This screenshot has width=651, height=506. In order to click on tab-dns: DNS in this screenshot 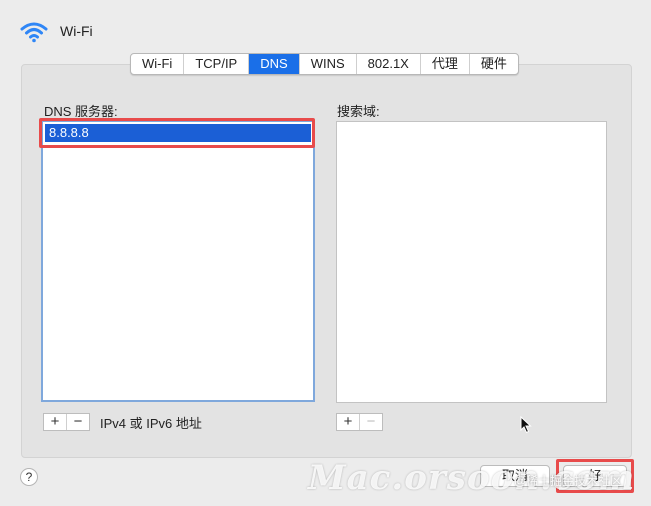, I will do `click(274, 64)`.